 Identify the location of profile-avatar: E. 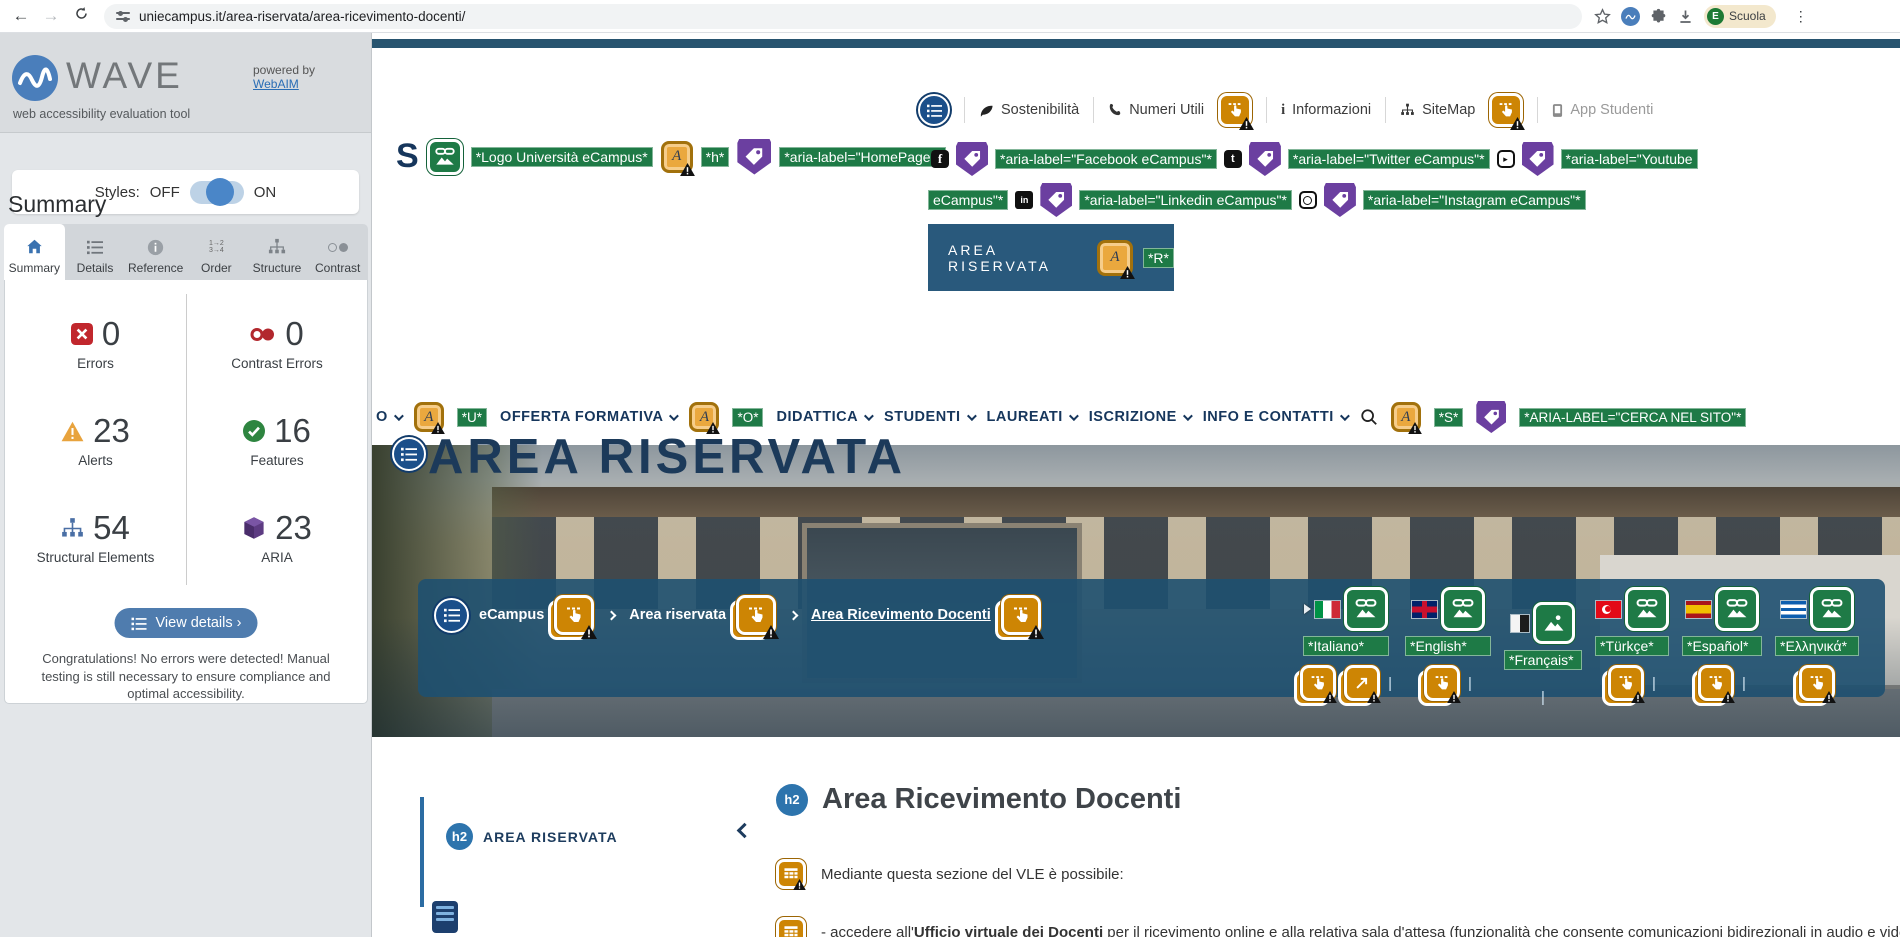
(1715, 16).